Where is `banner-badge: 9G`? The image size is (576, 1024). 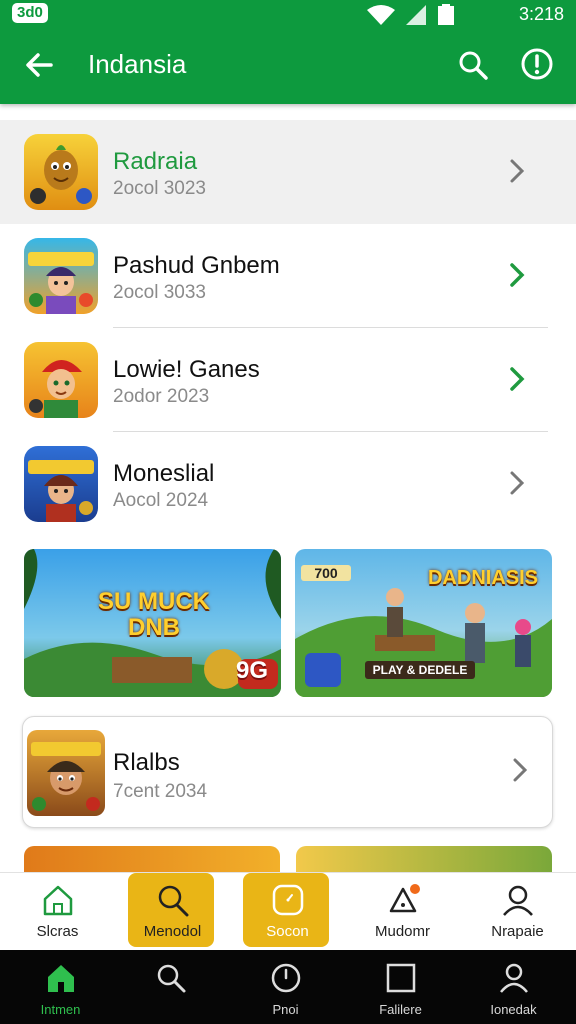
banner-badge: 9G is located at coordinates (251, 670).